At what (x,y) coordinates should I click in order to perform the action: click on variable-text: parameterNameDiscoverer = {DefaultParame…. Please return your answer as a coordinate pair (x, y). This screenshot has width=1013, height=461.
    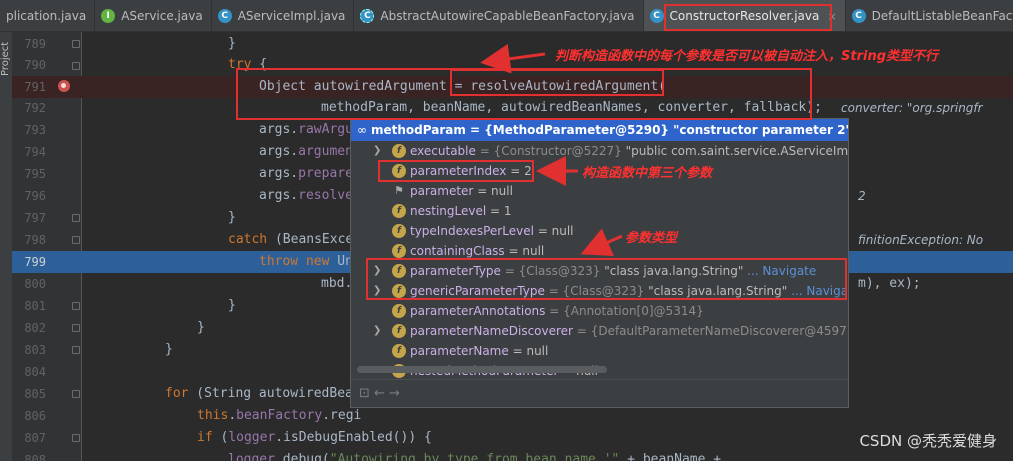
    Looking at the image, I should click on (629, 331).